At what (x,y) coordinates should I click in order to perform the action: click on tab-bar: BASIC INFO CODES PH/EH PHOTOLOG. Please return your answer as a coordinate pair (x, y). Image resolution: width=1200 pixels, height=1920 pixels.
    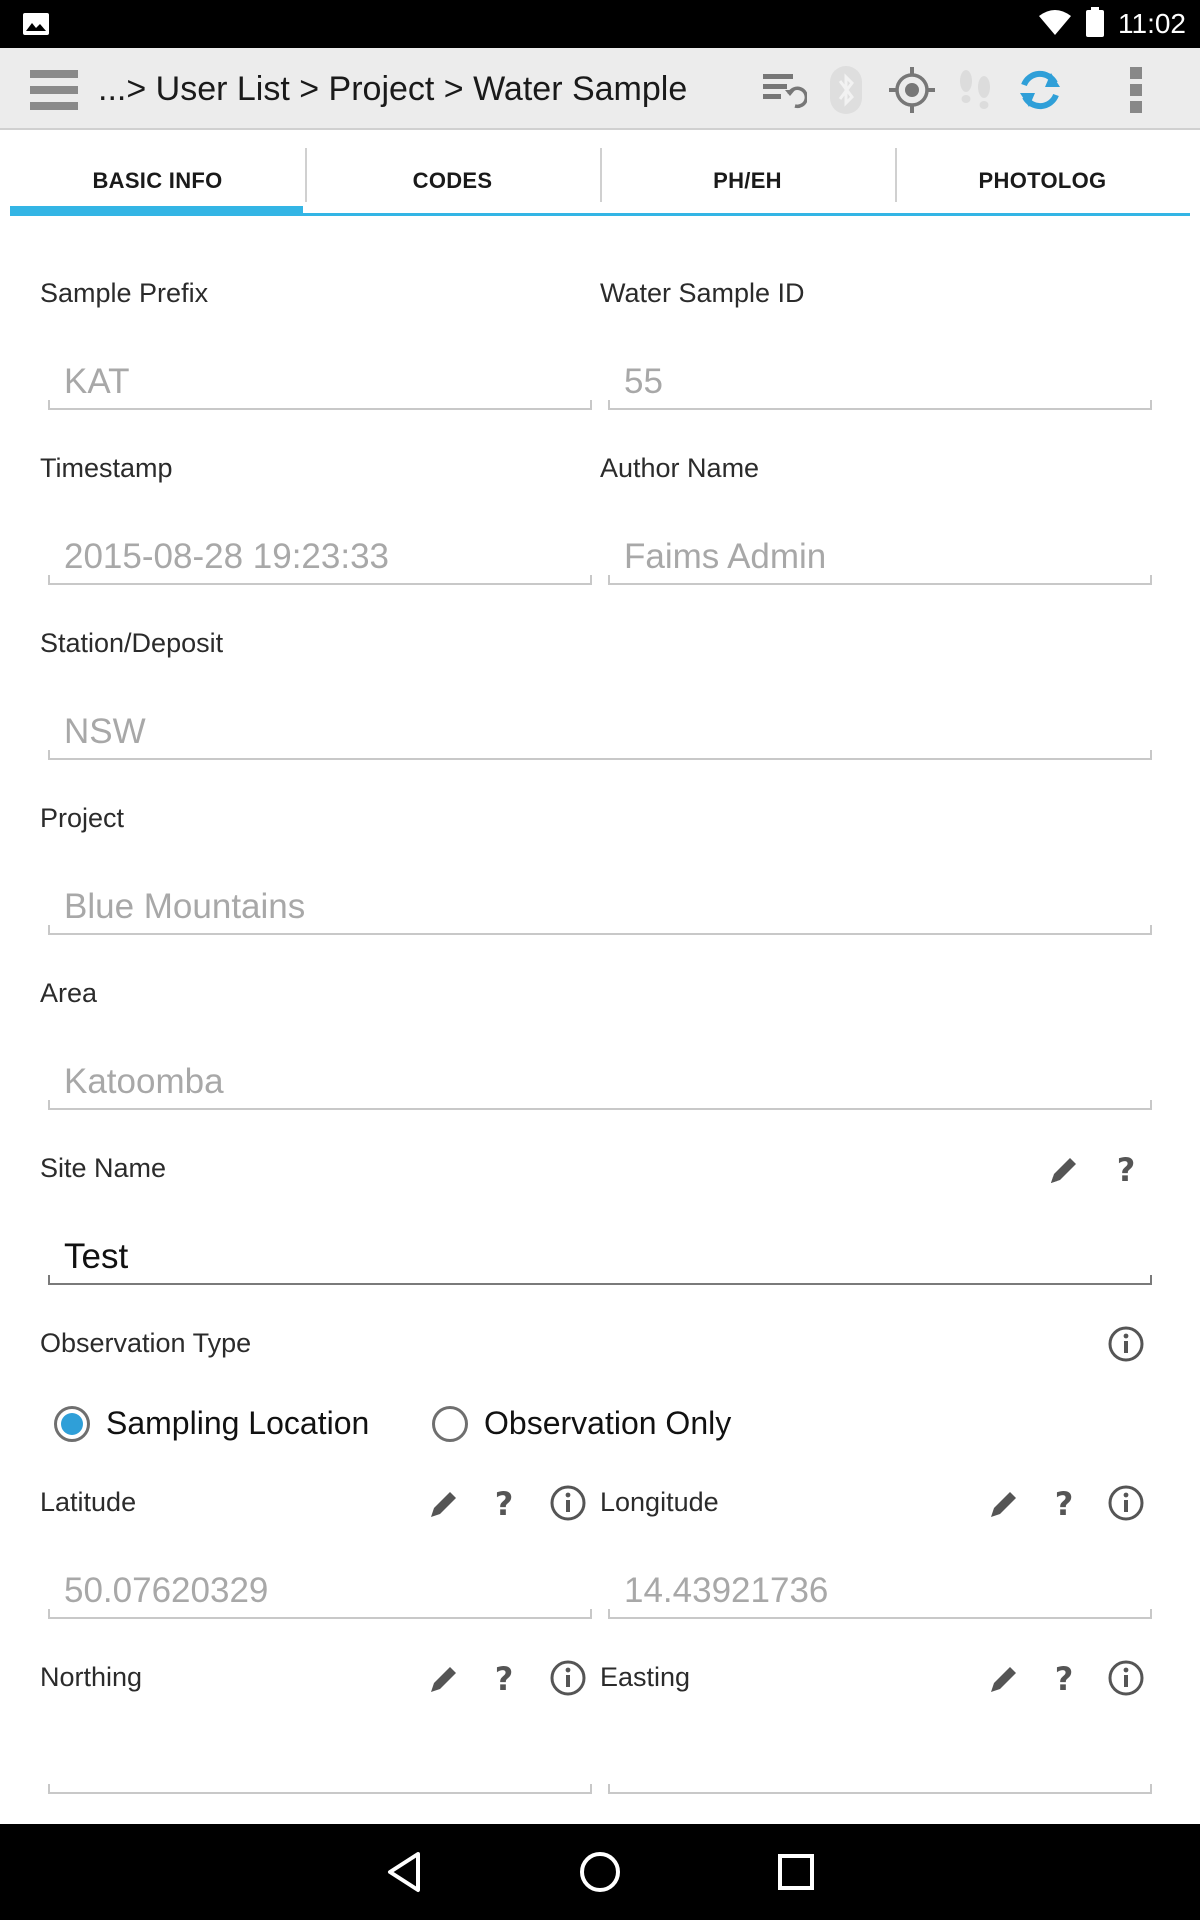
    Looking at the image, I should click on (600, 182).